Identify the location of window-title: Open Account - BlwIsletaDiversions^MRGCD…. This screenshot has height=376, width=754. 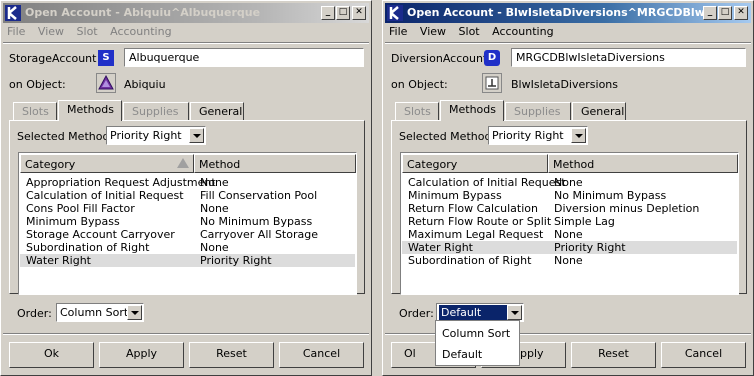
(555, 12).